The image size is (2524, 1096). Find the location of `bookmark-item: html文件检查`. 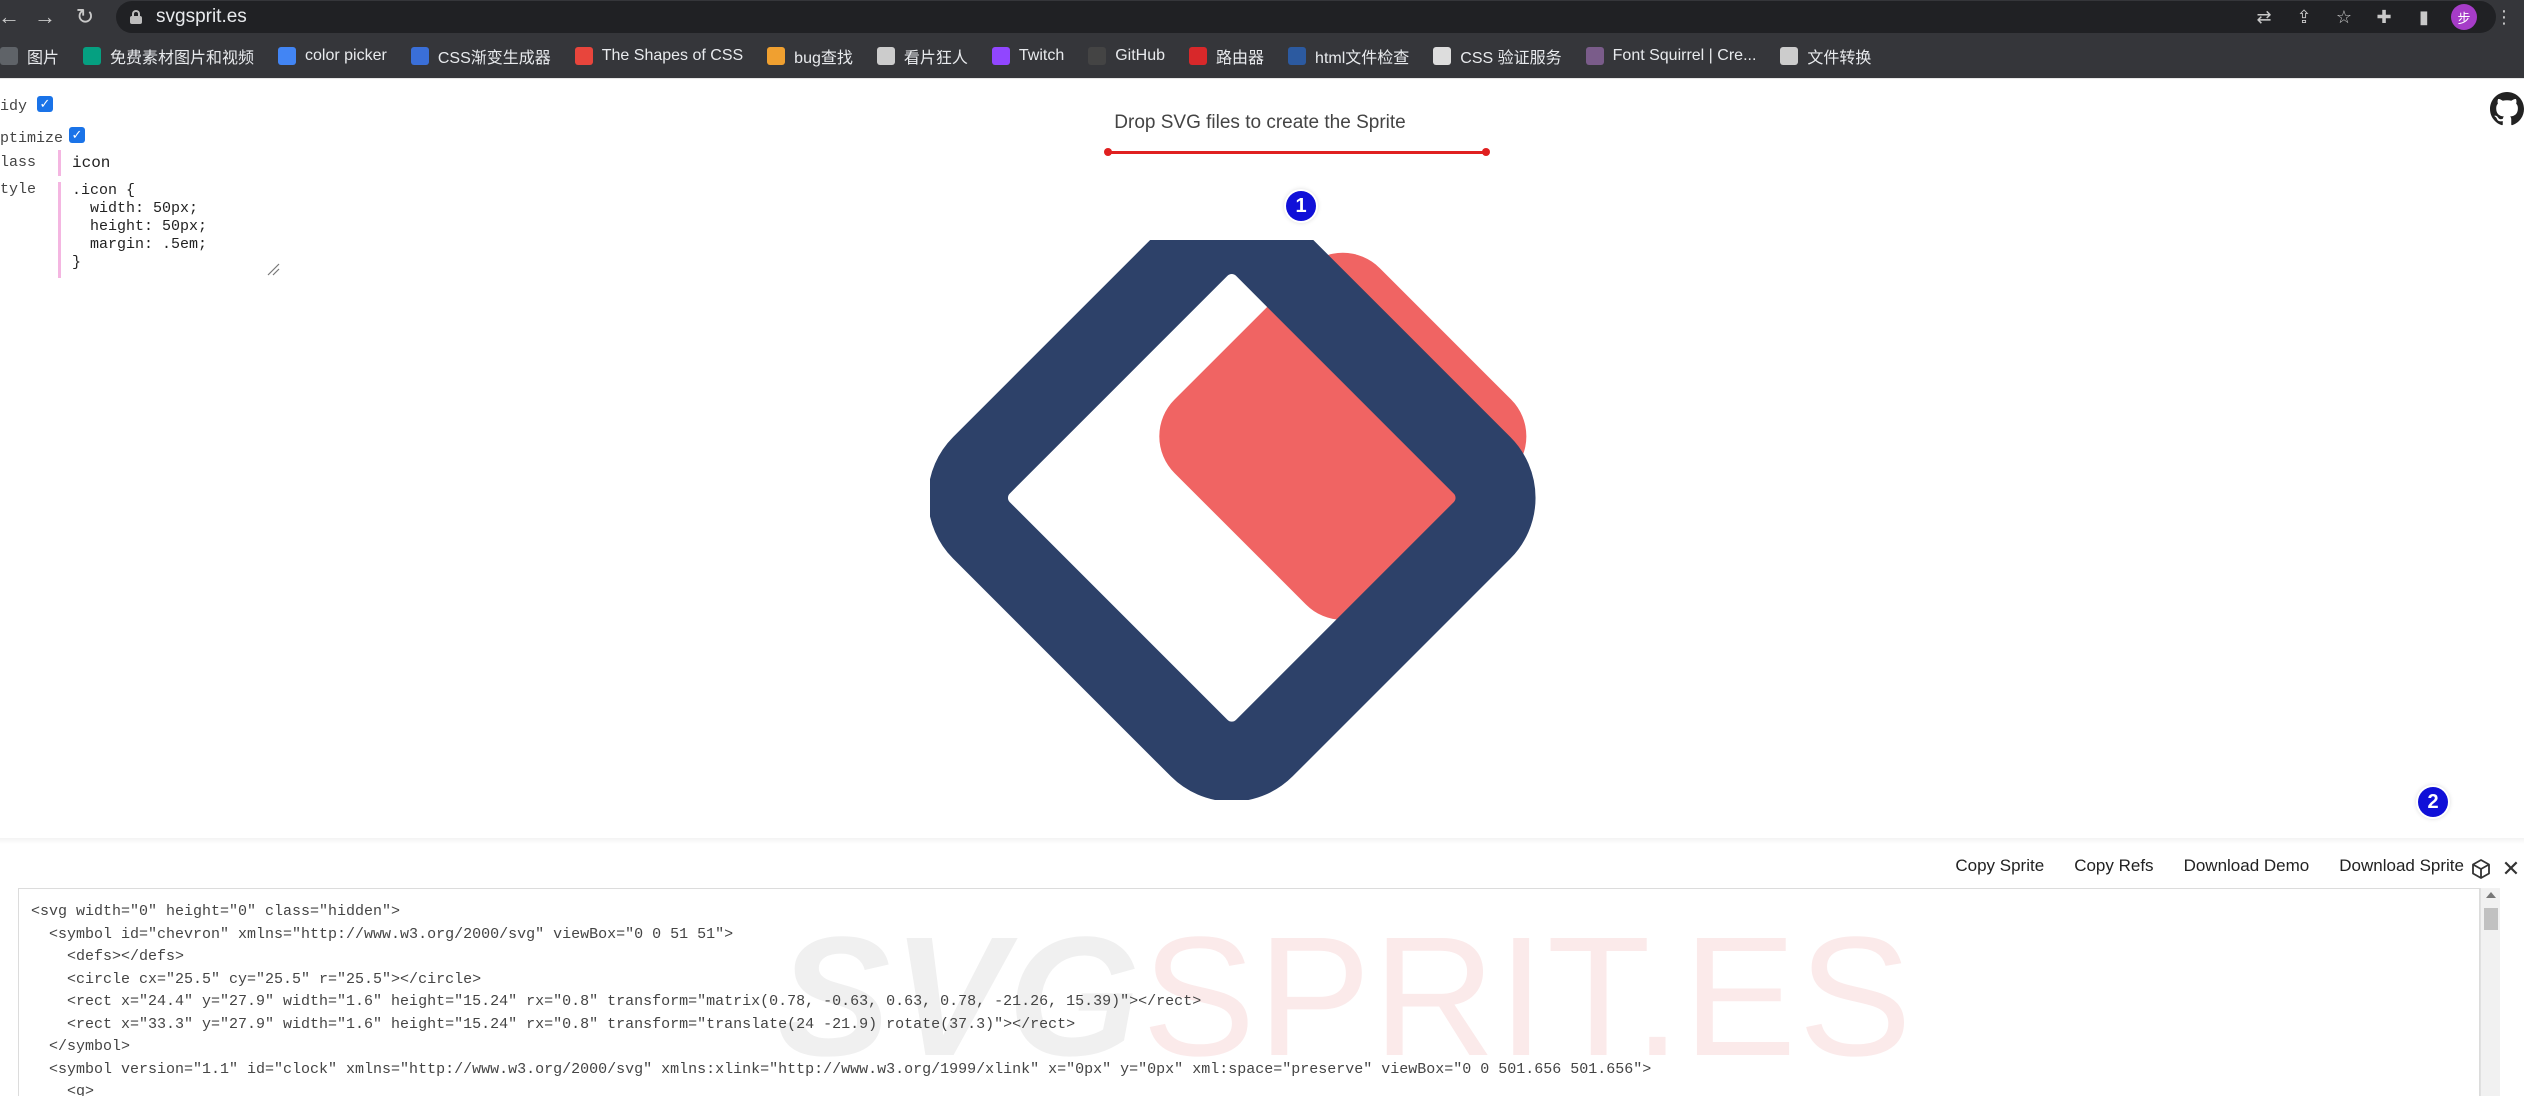

bookmark-item: html文件检查 is located at coordinates (1348, 56).